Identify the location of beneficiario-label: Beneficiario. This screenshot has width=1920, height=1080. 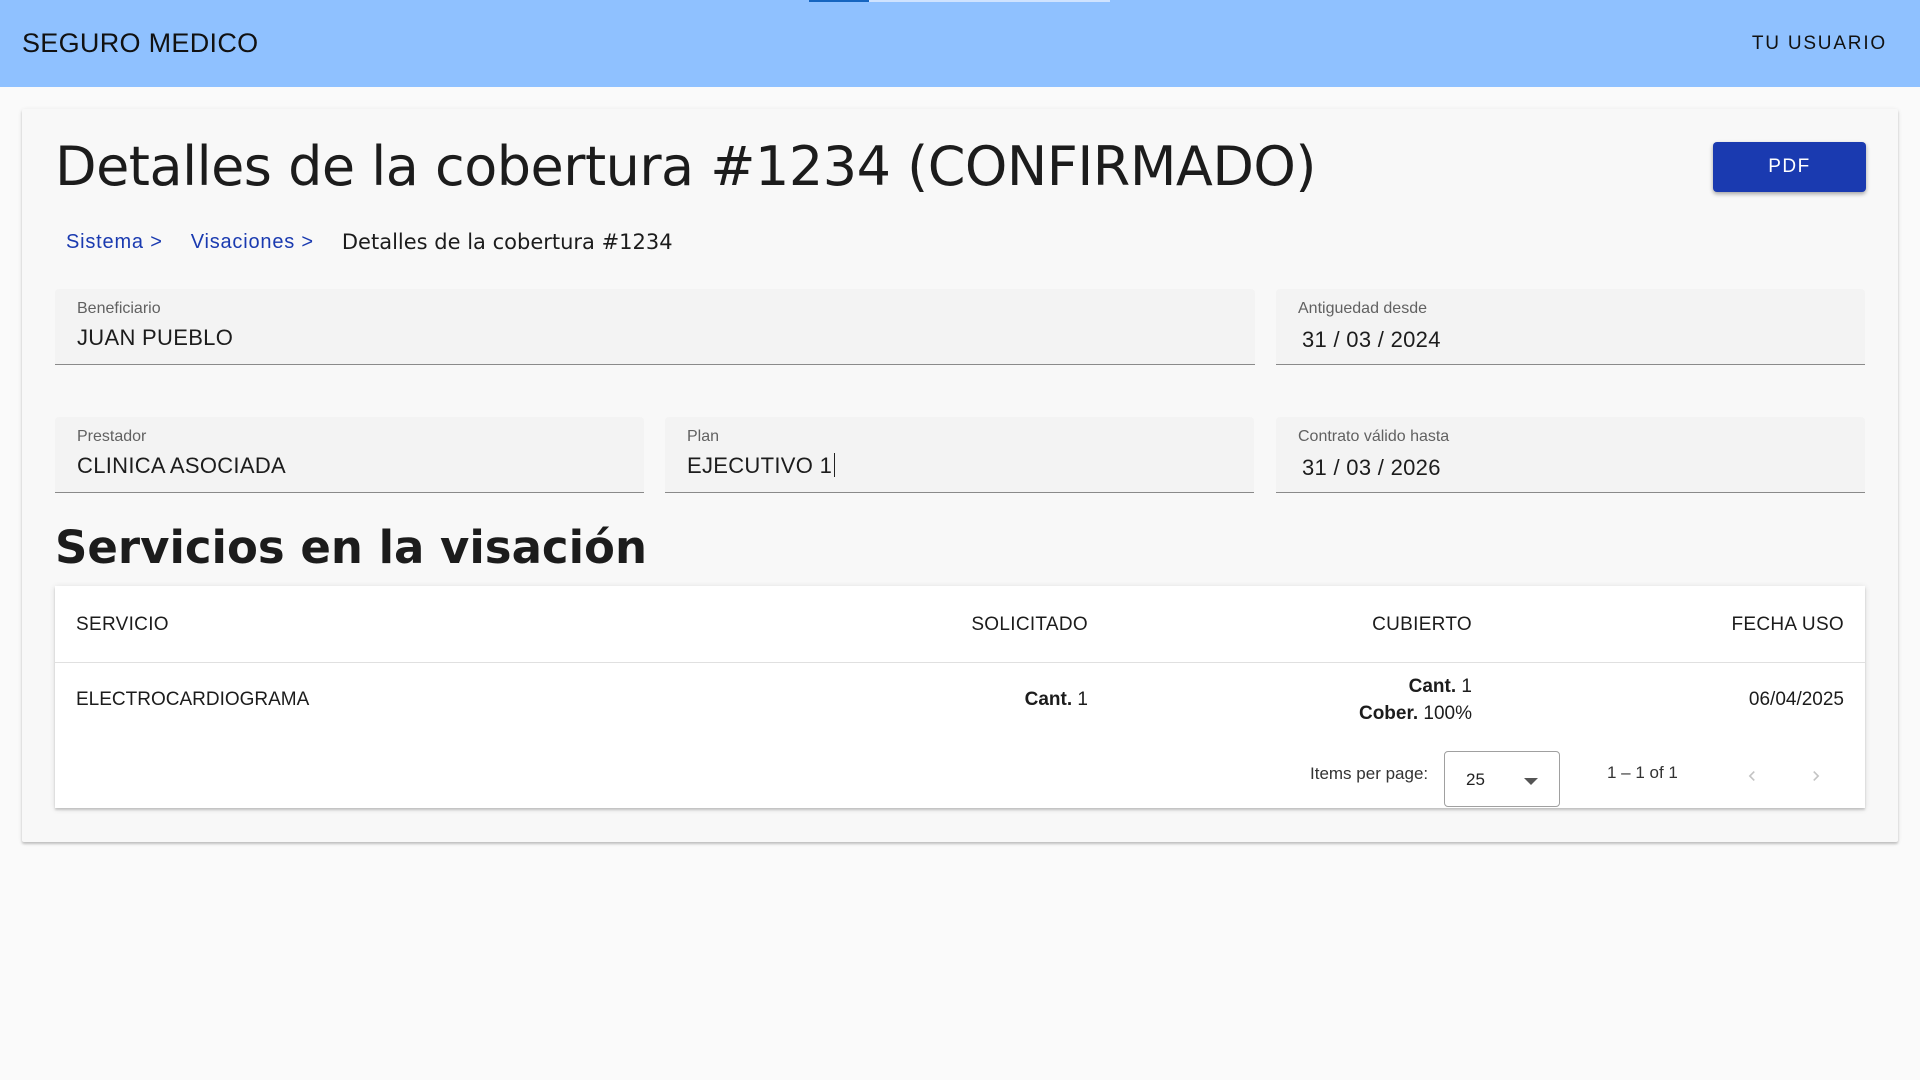
(119, 308).